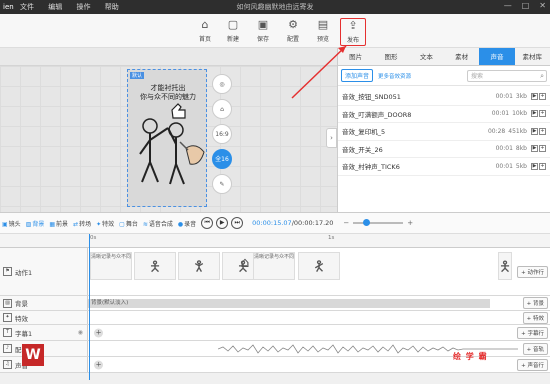 The height and width of the screenshot is (384, 550). I want to click on maximize-icon: □, so click(526, 5).